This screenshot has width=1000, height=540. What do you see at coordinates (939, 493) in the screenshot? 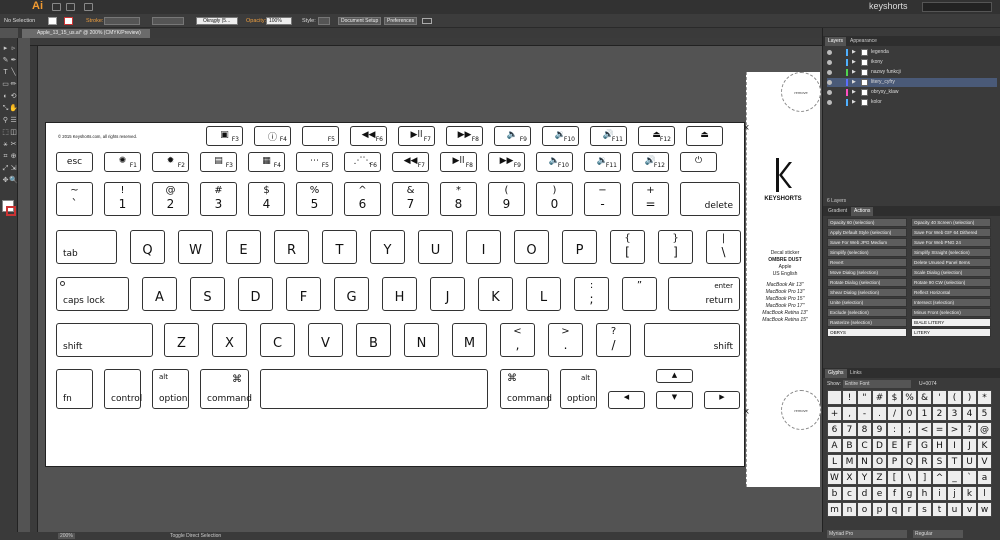
I see `glyph-cell: i` at bounding box center [939, 493].